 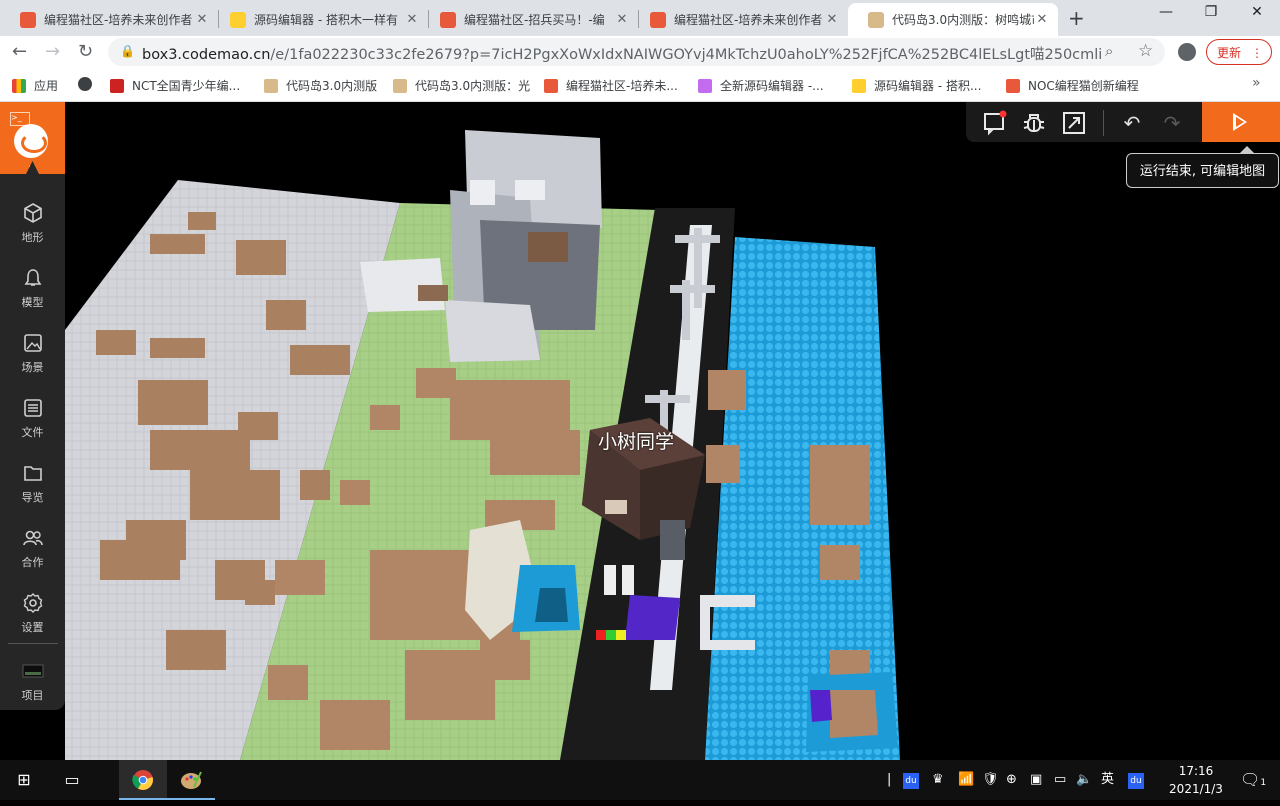 What do you see at coordinates (1196, 780) in the screenshot?
I see `system-clock: 17:16 2021/1/3` at bounding box center [1196, 780].